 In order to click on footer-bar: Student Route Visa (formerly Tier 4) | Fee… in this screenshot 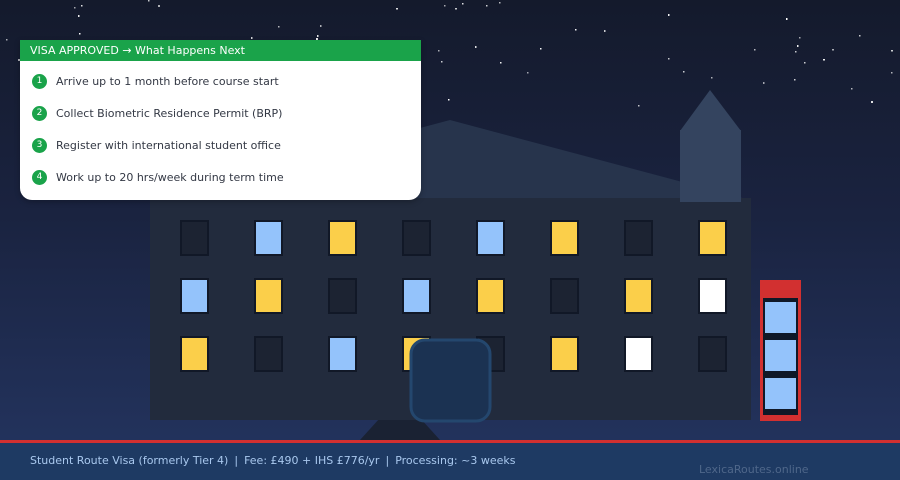, I will do `click(450, 460)`.